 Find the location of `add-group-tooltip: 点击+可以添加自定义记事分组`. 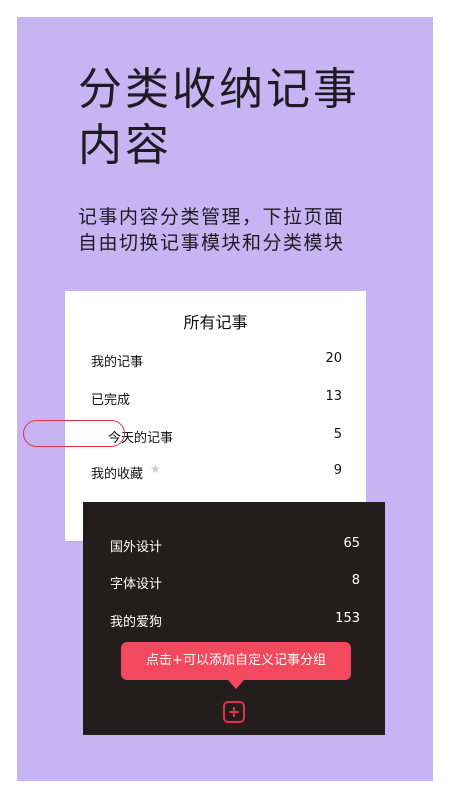

add-group-tooltip: 点击+可以添加自定义记事分组 is located at coordinates (236, 661).